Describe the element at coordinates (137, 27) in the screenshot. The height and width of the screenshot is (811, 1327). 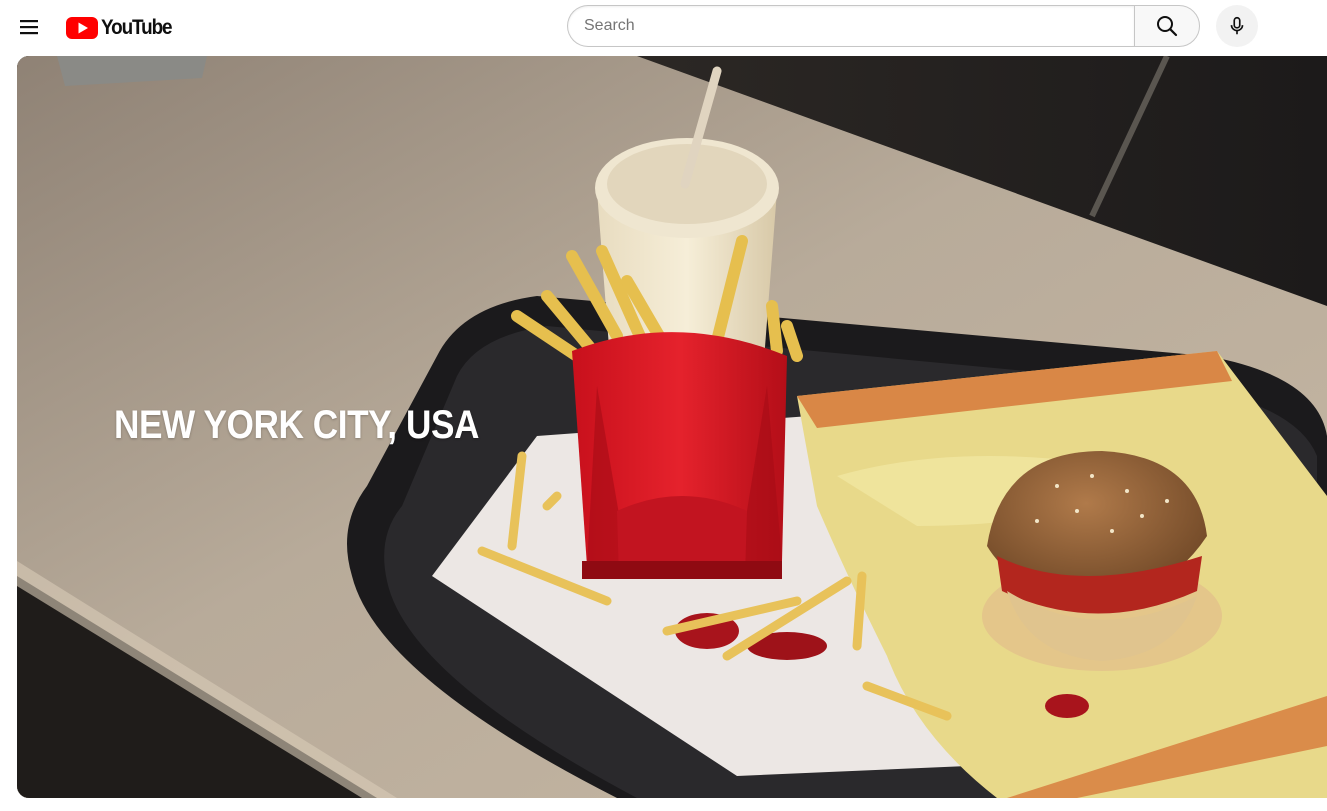
I see `youtube-wordmark: YouTube` at that location.